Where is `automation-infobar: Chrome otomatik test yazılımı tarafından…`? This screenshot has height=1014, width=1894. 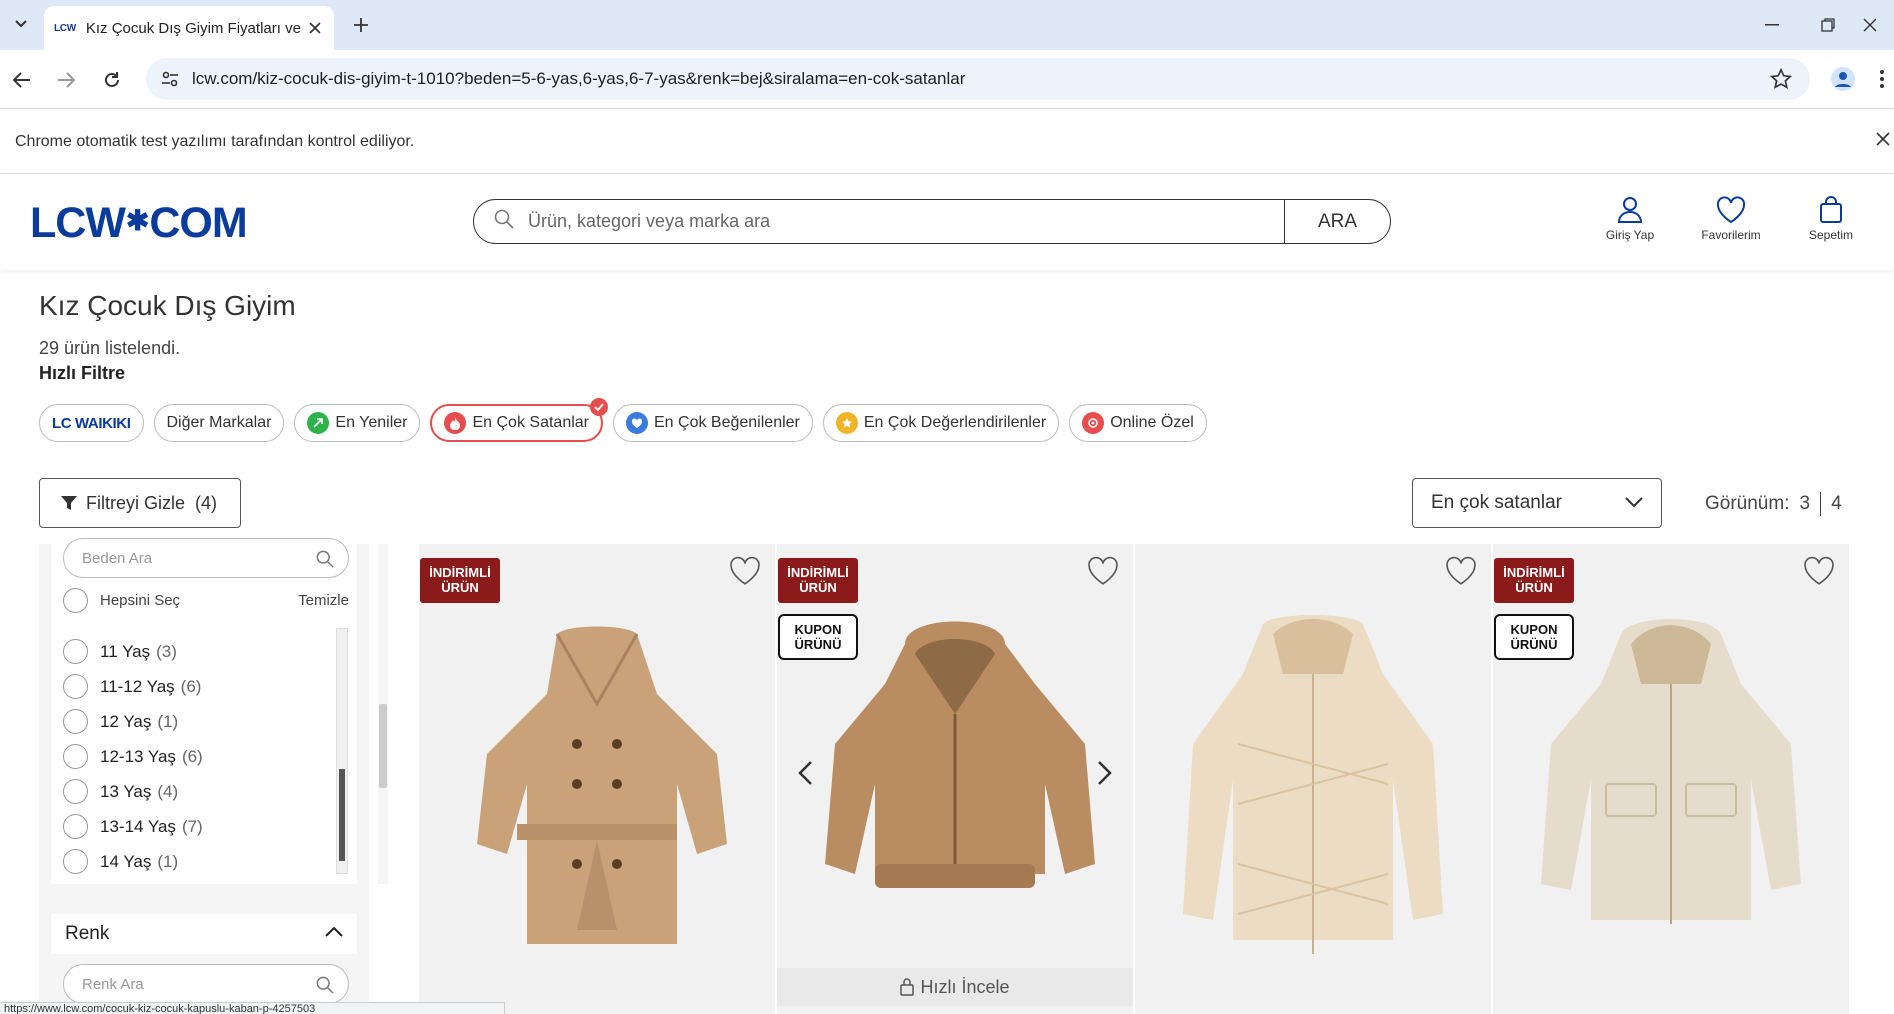 automation-infobar: Chrome otomatik test yazılımı tarafından… is located at coordinates (947, 142).